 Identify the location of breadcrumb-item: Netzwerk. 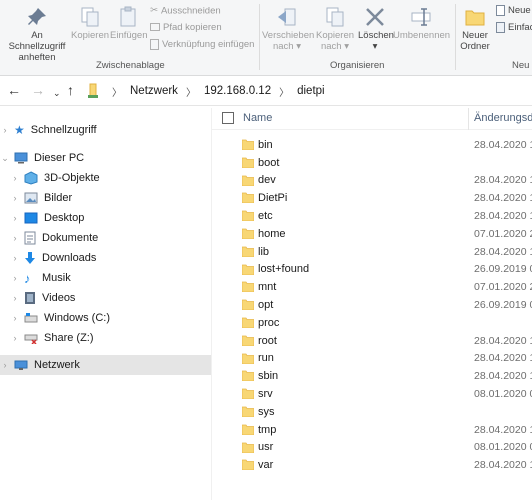
(154, 91).